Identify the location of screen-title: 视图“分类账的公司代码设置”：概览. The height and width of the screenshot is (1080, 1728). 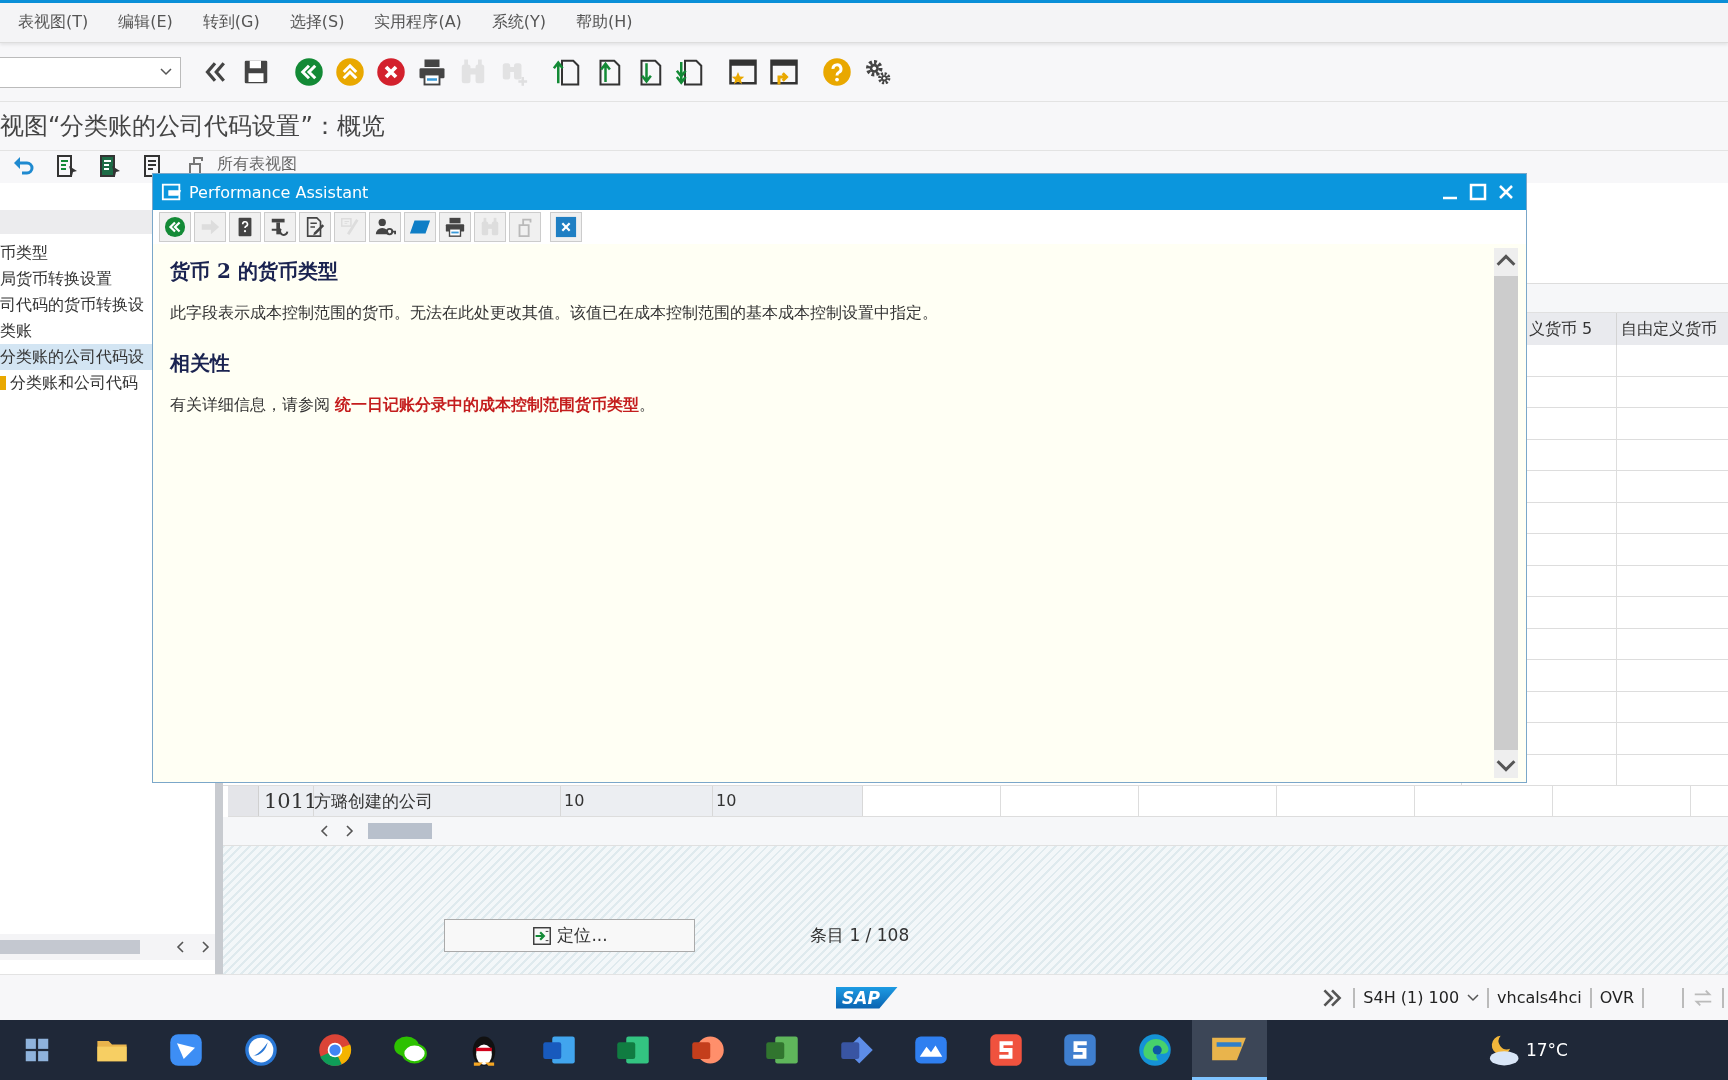
(192, 126).